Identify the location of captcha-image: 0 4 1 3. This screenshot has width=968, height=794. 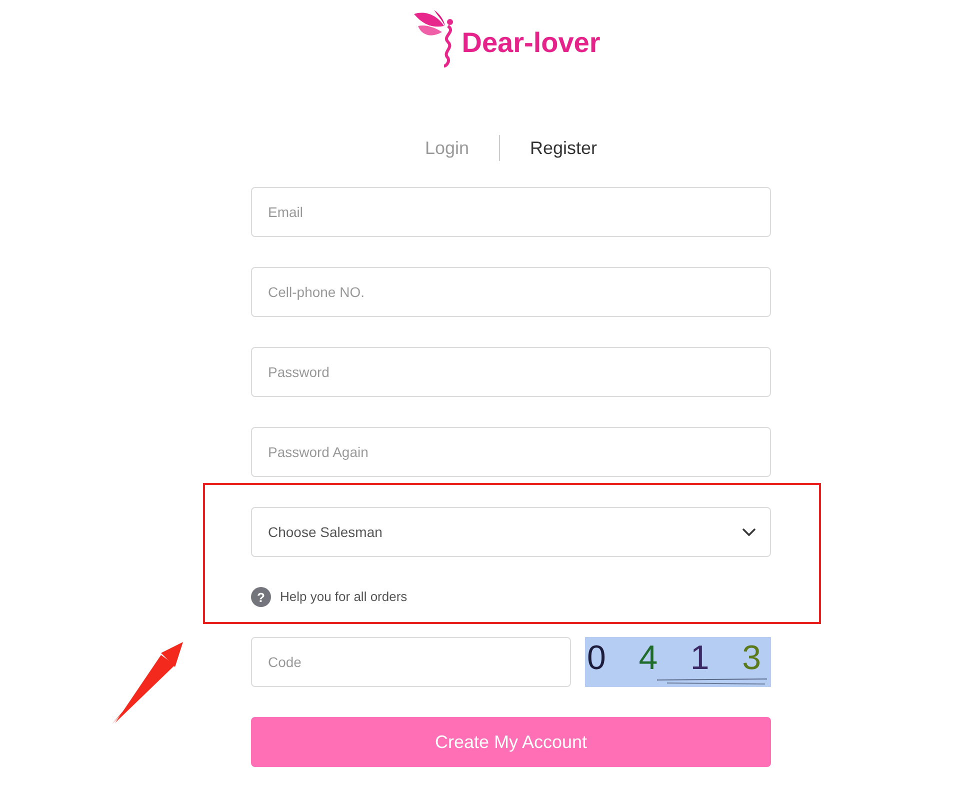
(678, 662).